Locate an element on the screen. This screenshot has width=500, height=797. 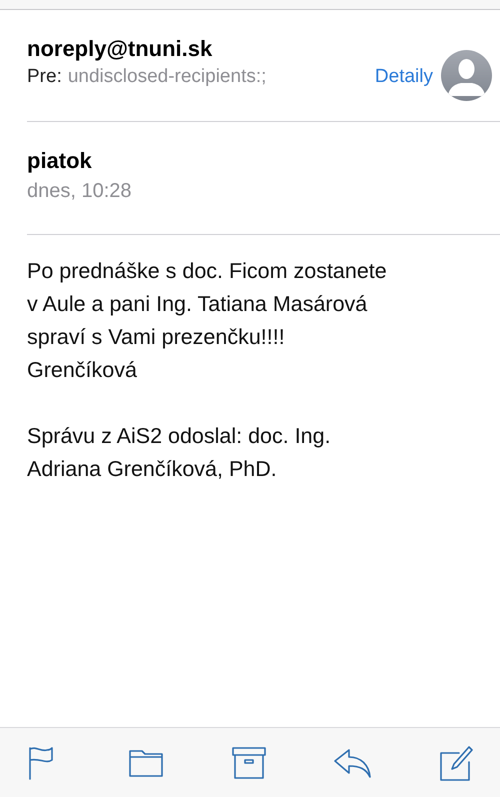
to-label: Pre: is located at coordinates (44, 77).